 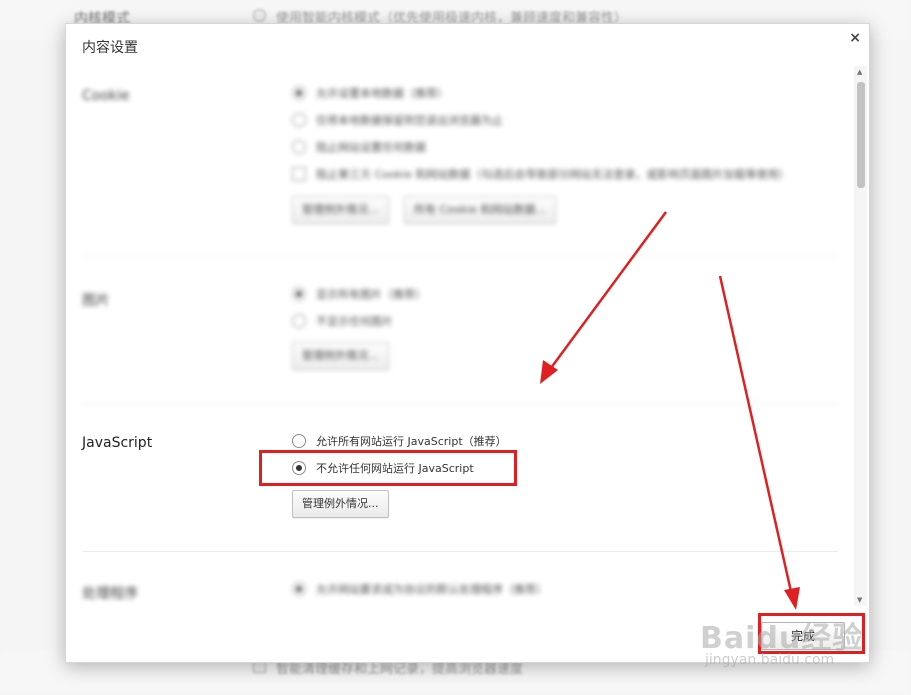 I want to click on cookie-option-allow: 允许设置本地数据（推荐）, so click(x=370, y=93).